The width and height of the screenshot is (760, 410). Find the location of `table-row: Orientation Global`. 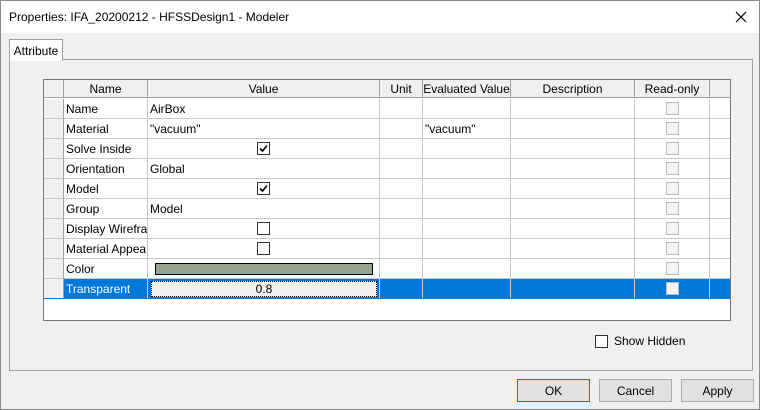

table-row: Orientation Global is located at coordinates (387, 169).